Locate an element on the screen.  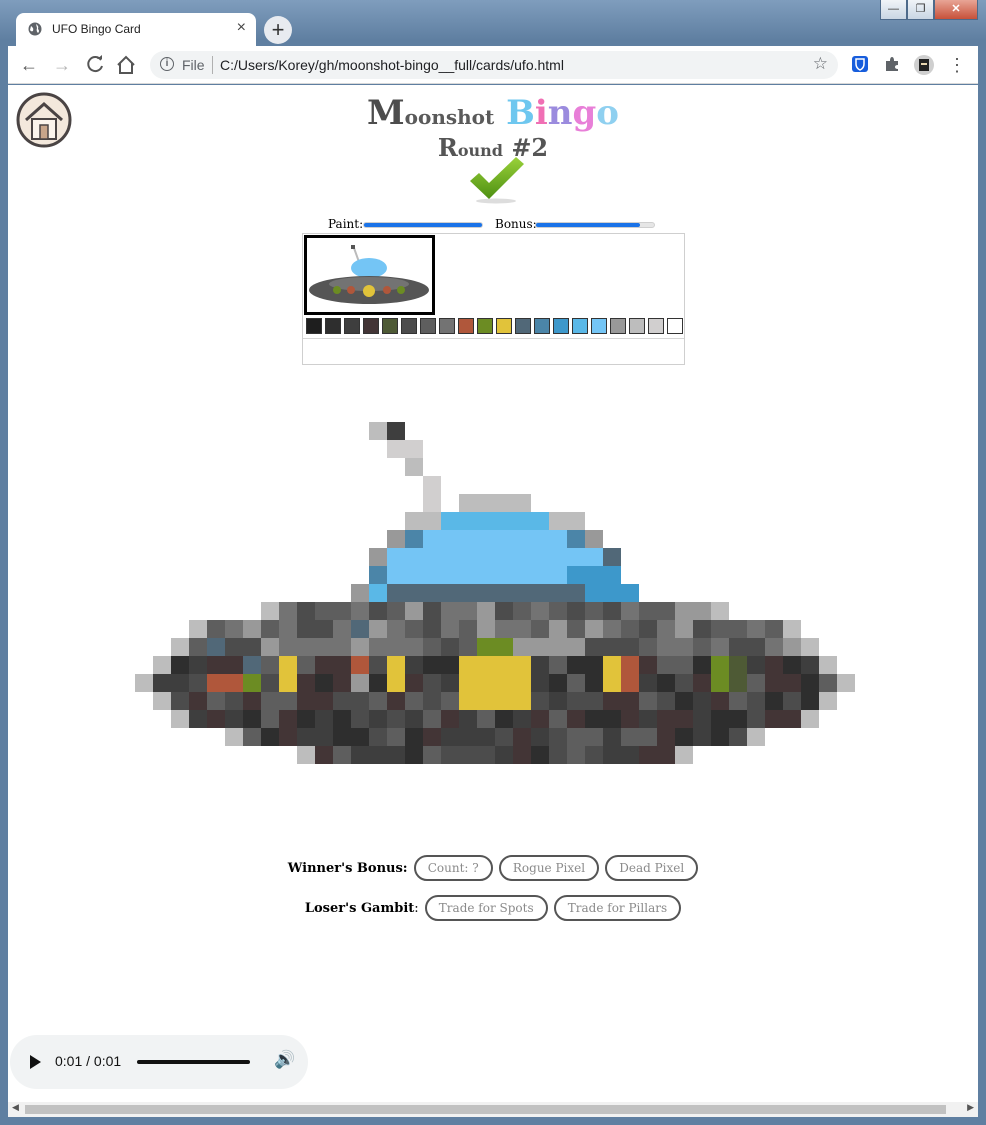
title-moonshot-initial: M is located at coordinates (386, 113).